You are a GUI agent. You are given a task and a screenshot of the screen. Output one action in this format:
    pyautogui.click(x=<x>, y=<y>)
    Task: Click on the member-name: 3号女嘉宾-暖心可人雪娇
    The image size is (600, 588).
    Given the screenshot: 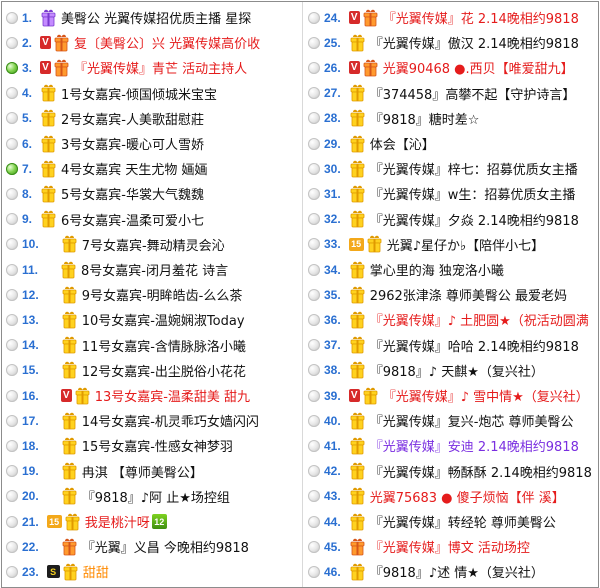 What is the action you would take?
    pyautogui.click(x=132, y=143)
    